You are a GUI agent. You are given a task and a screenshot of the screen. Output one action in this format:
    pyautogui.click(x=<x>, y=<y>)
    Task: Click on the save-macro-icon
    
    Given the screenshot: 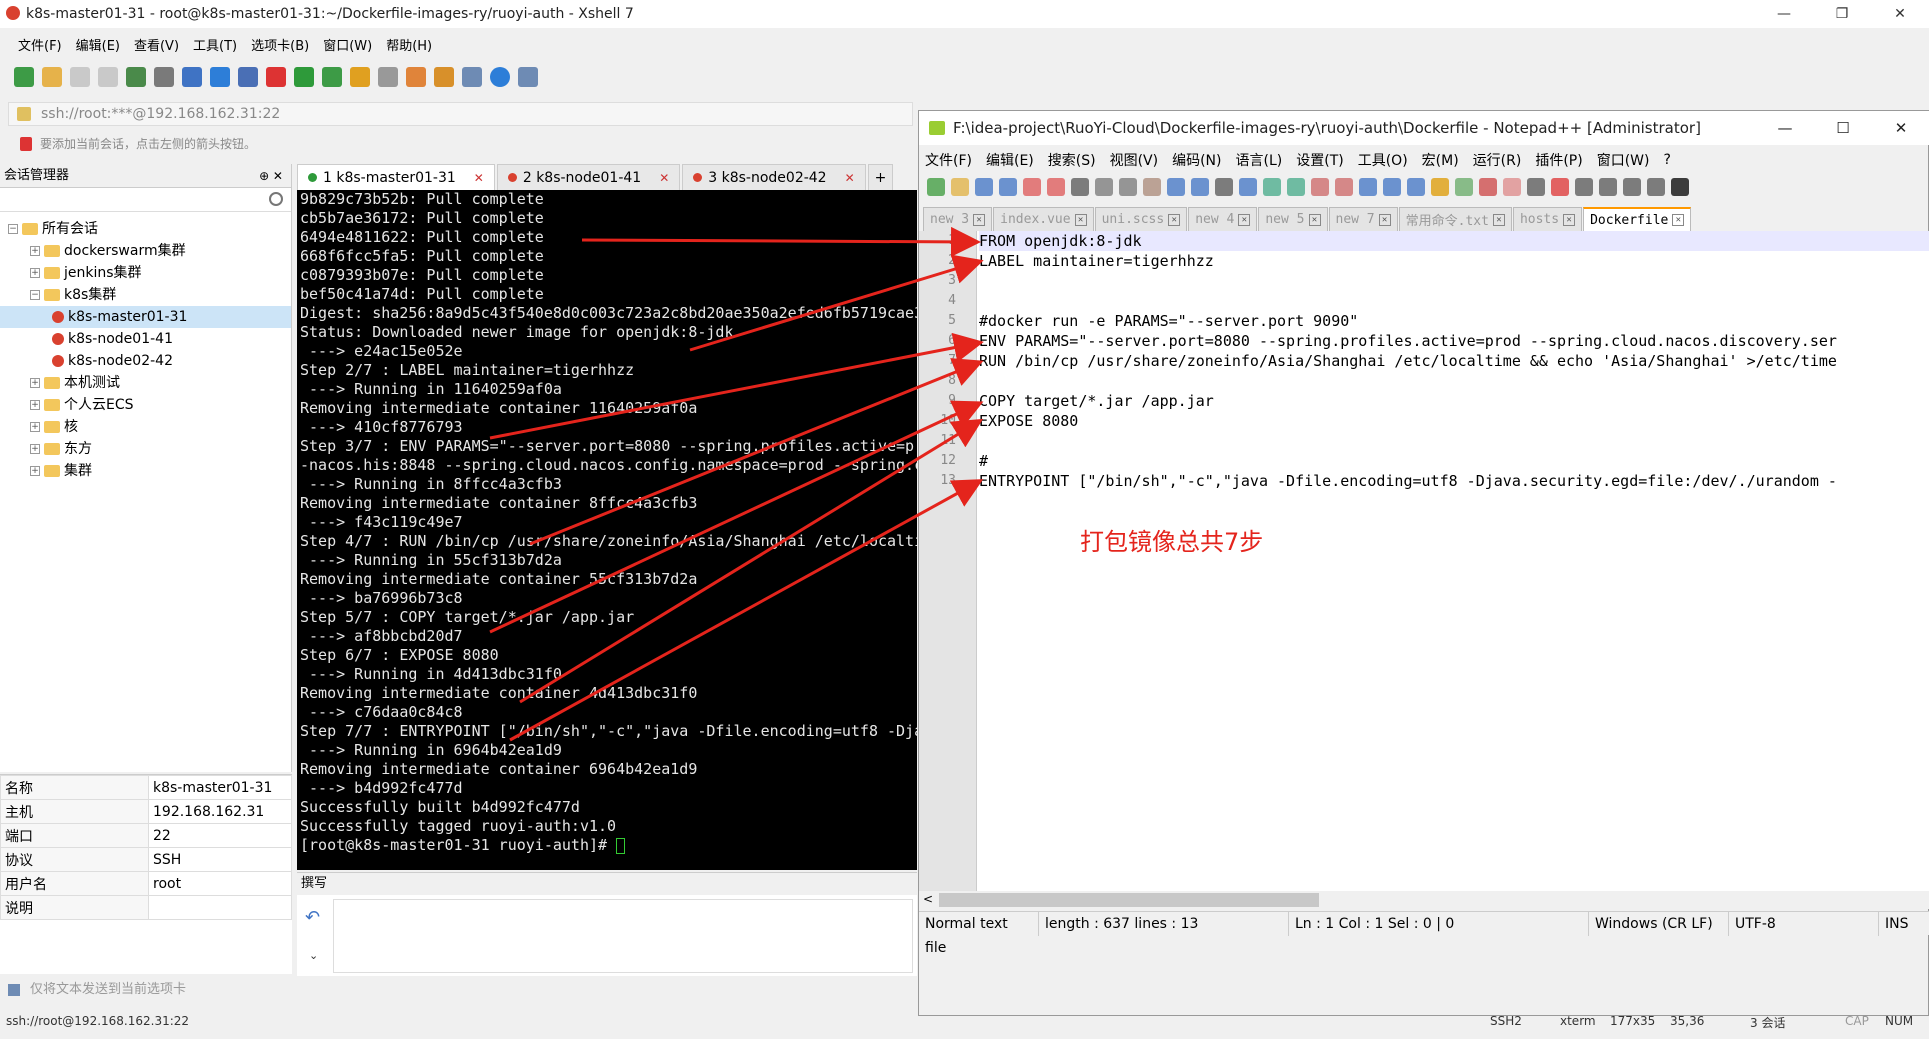 What is the action you would take?
    pyautogui.click(x=1656, y=187)
    